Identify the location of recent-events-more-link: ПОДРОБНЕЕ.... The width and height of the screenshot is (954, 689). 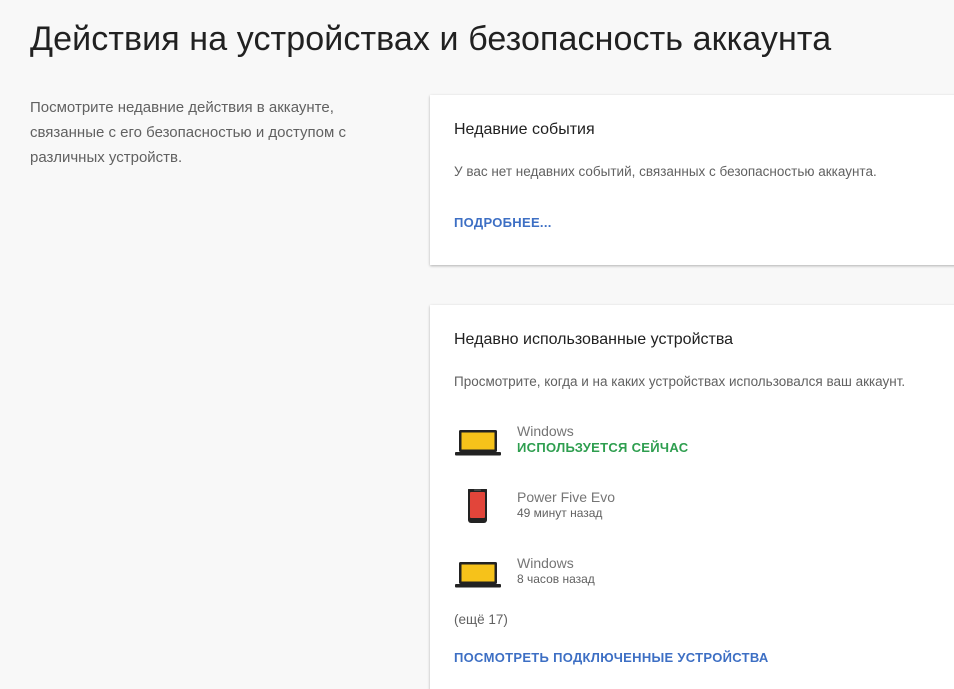
(503, 222).